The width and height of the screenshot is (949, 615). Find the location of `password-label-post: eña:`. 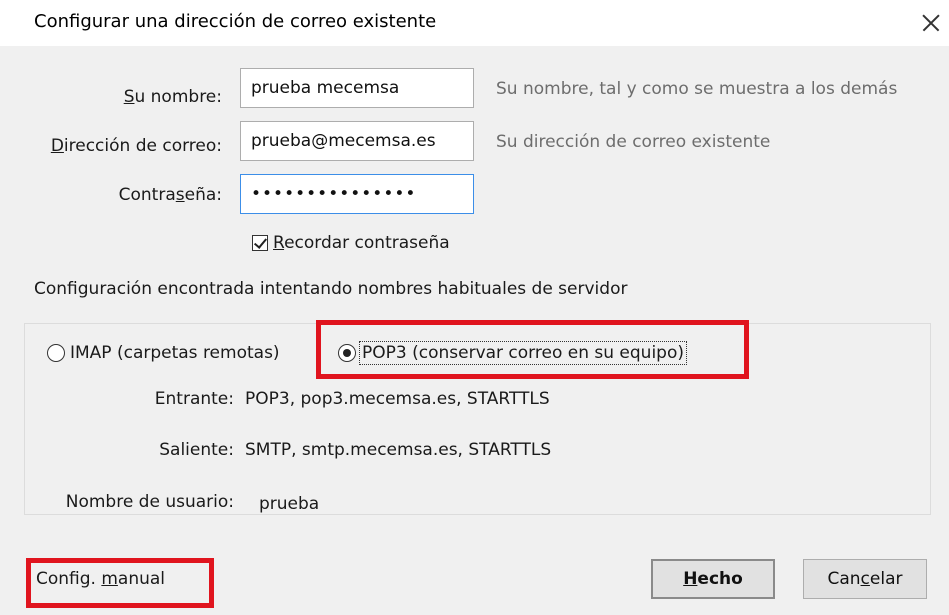

password-label-post: eña: is located at coordinates (203, 195).